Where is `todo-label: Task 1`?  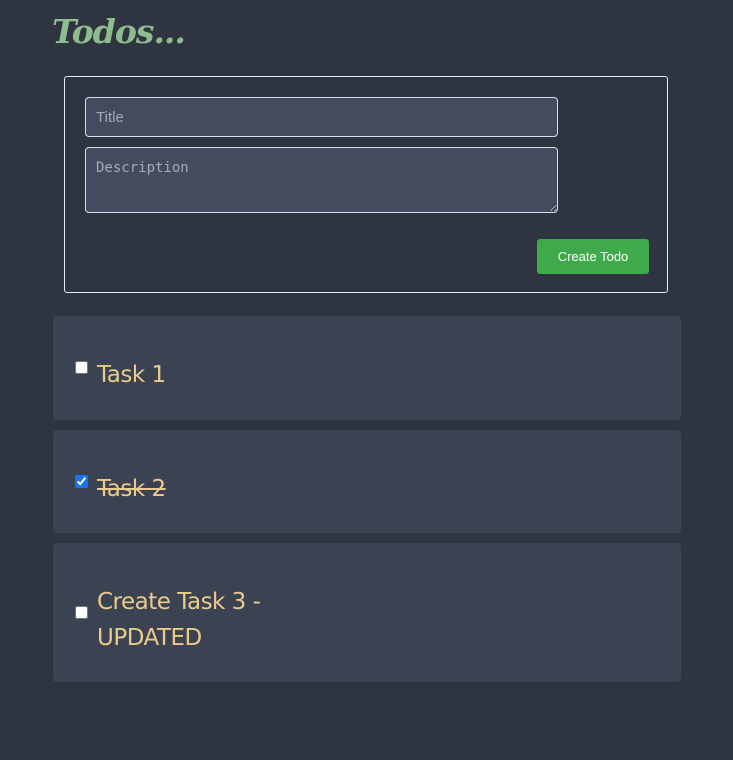 todo-label: Task 1 is located at coordinates (131, 375).